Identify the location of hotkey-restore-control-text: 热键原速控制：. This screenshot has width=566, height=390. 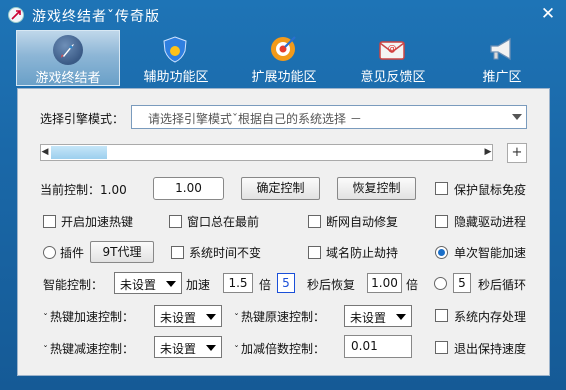
(283, 317).